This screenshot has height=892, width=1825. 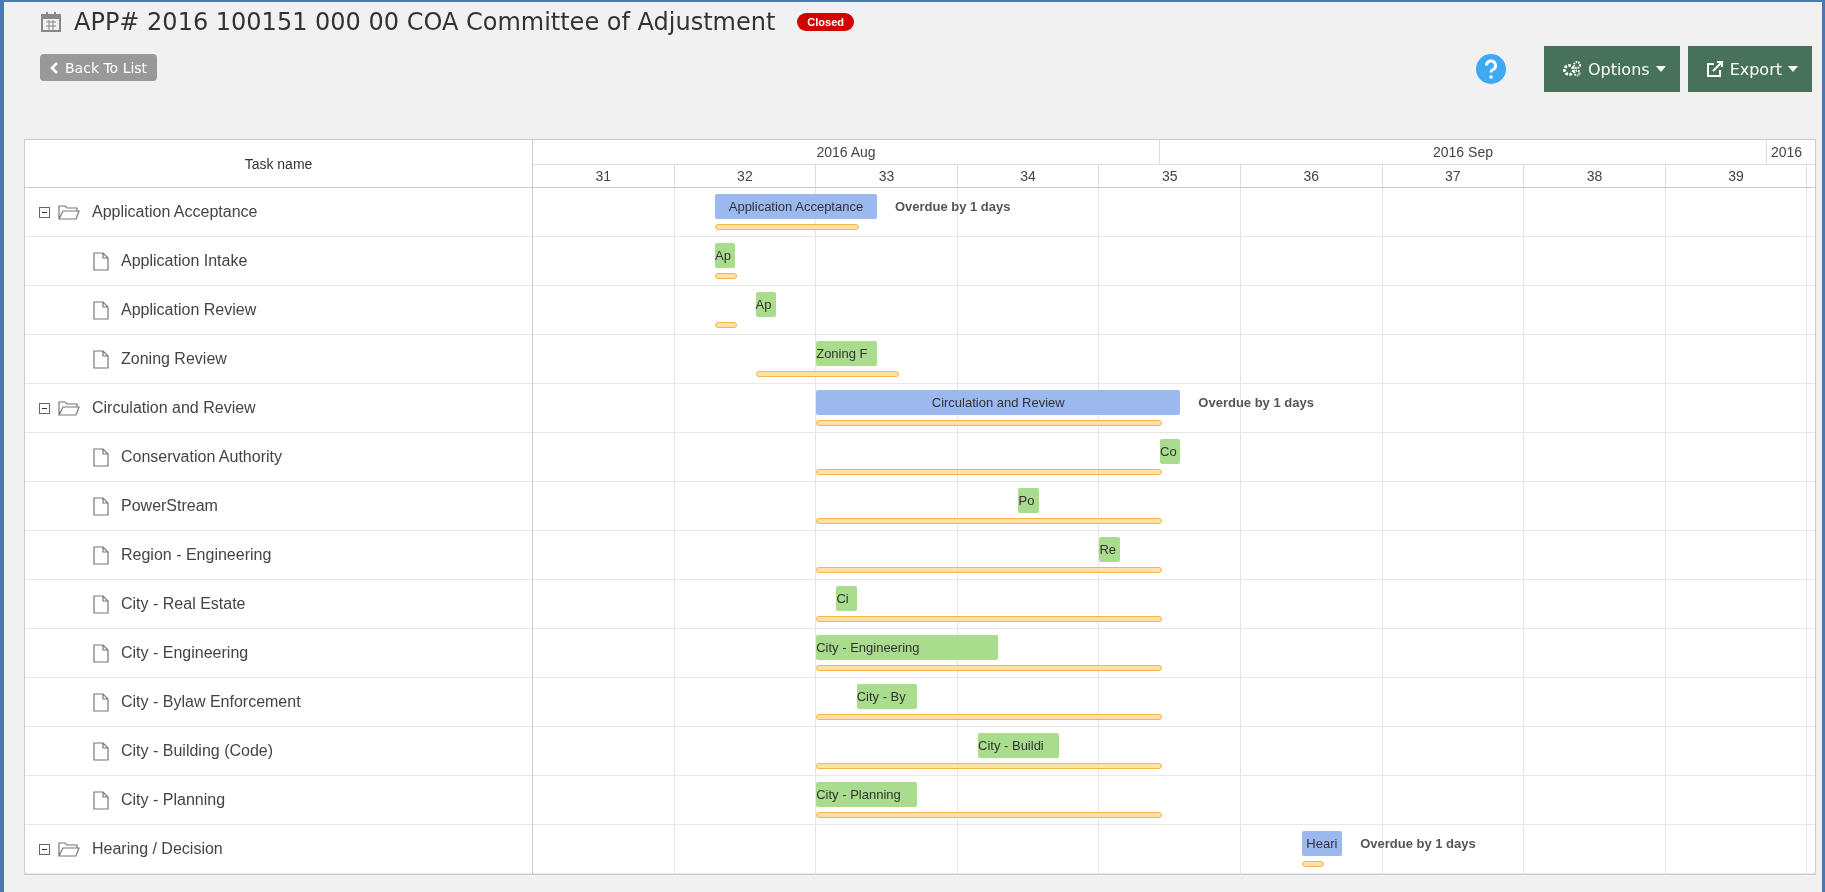 I want to click on task-name: City - Planning, so click(x=173, y=800).